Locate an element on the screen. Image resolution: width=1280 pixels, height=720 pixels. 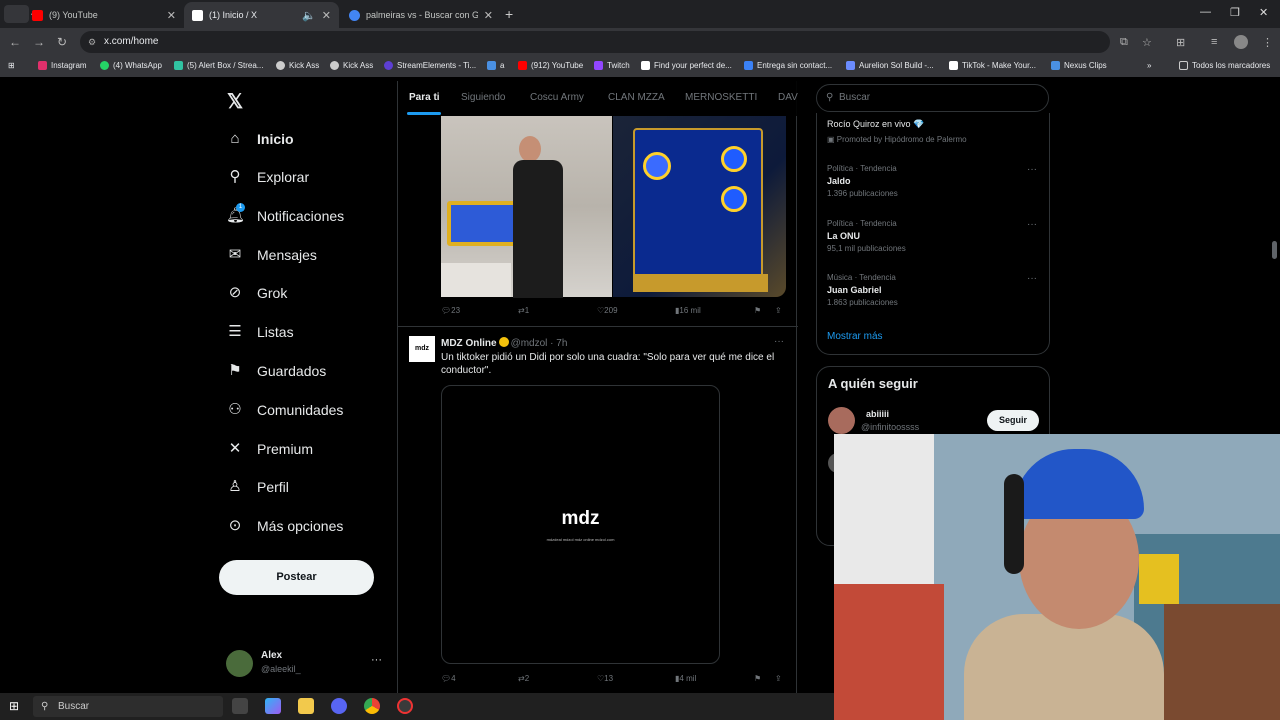
tab-clan-mzza: CLAN MZZA is located at coordinates (636, 97).